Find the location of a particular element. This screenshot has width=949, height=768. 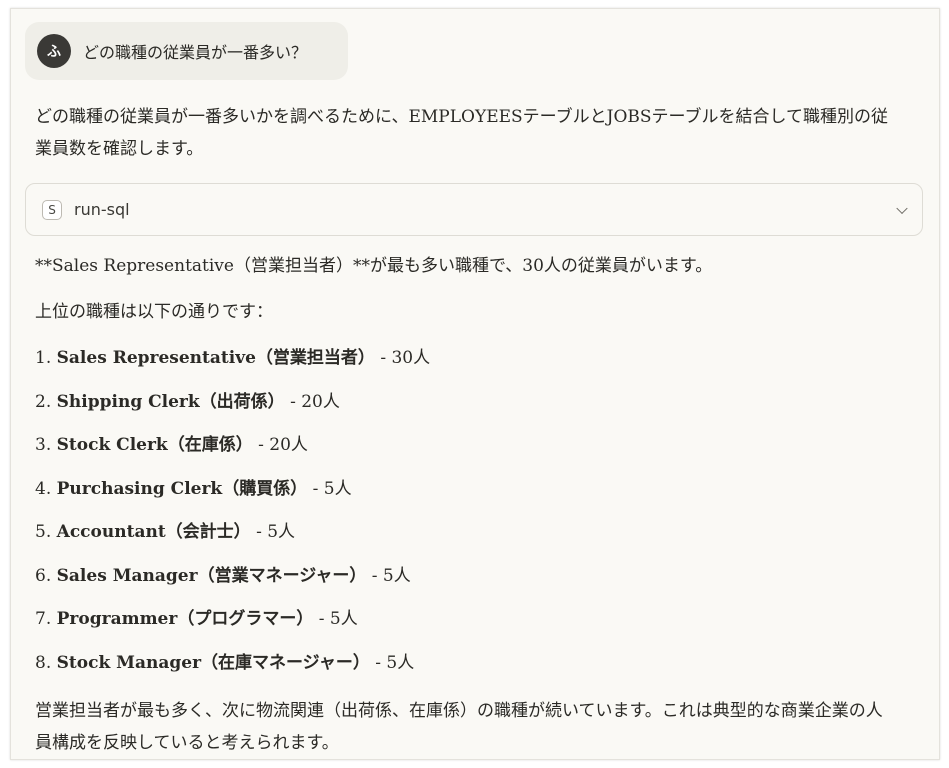

tool-call-run-sql: S run-sql is located at coordinates (474, 209).